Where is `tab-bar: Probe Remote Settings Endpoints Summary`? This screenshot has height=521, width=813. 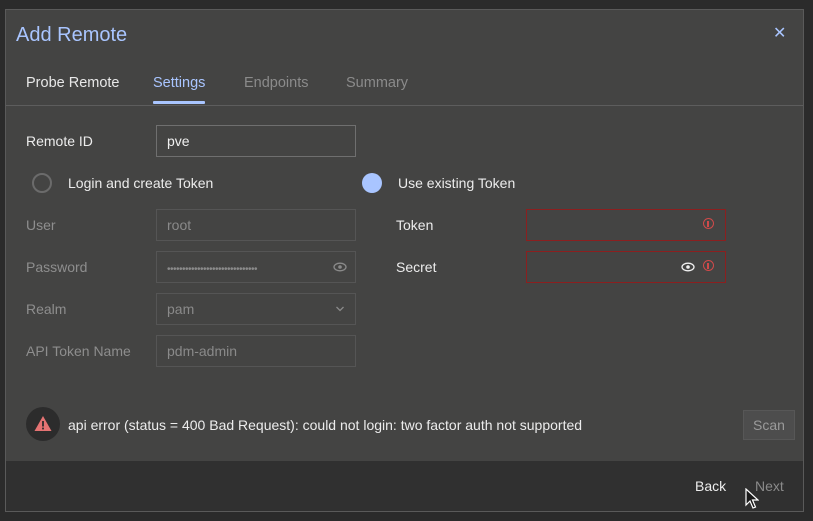 tab-bar: Probe Remote Settings Endpoints Summary is located at coordinates (404, 88).